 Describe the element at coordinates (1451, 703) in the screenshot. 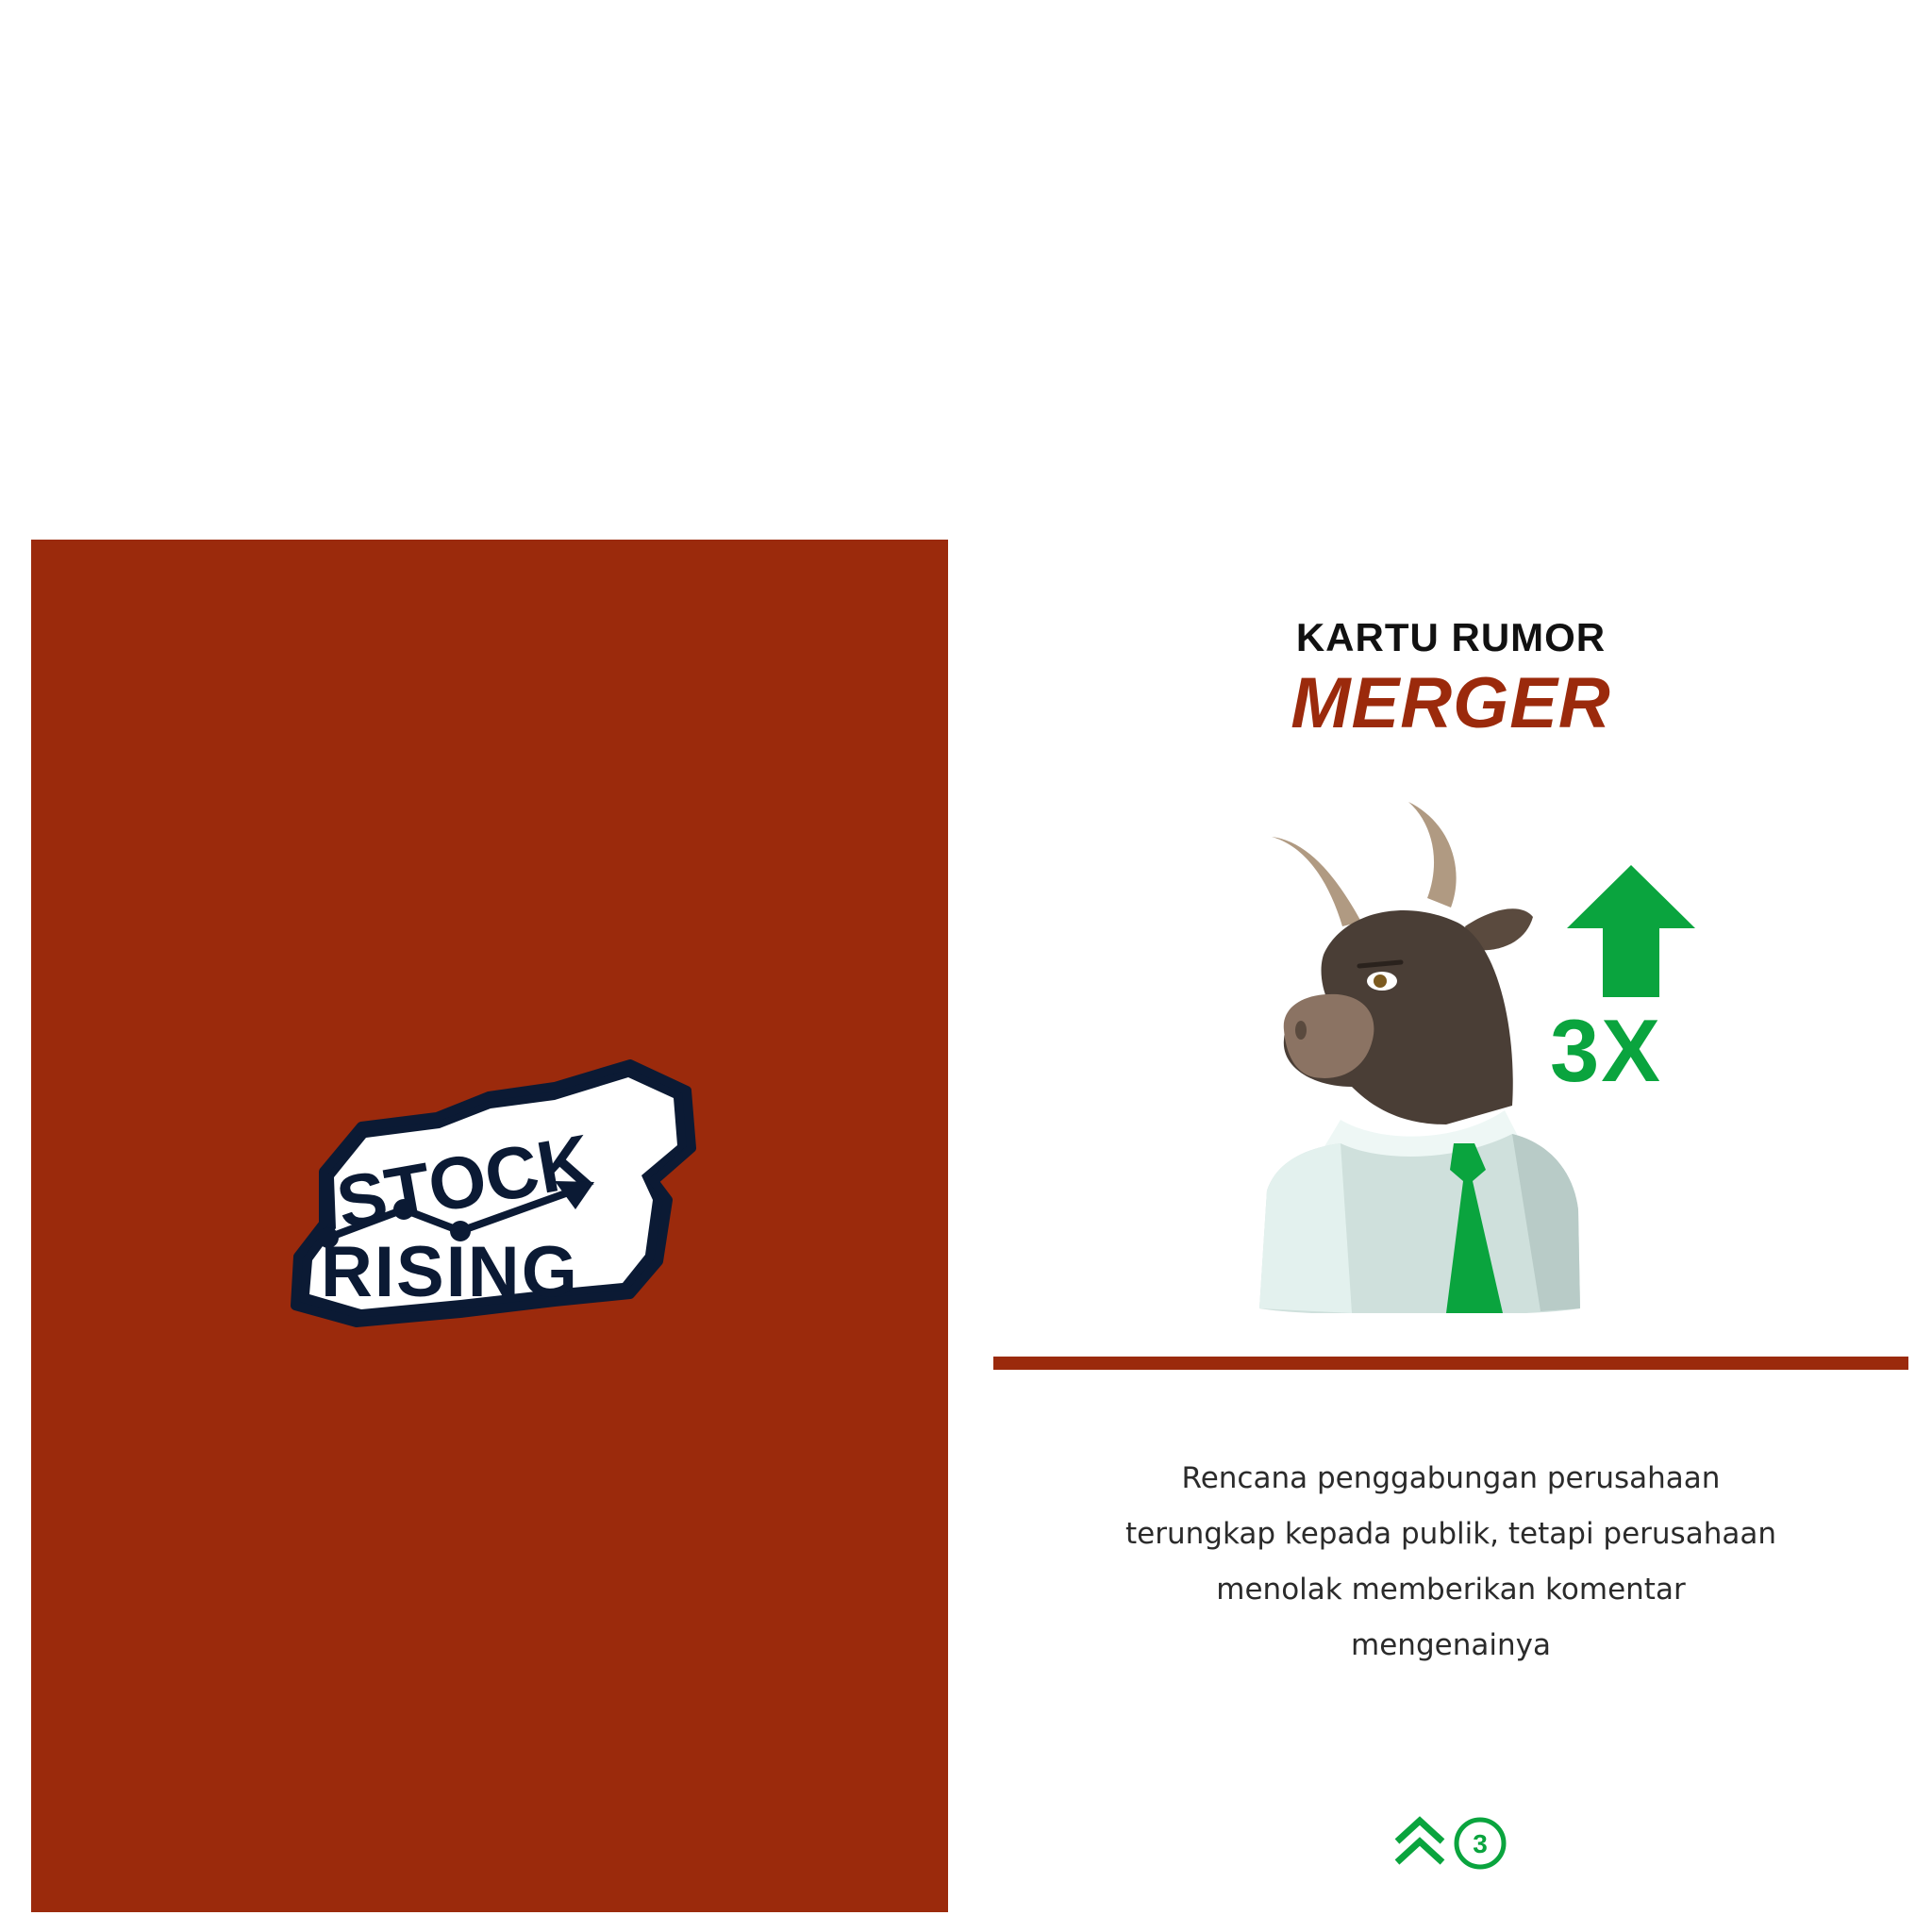

I see `card-title: MERGER` at that location.